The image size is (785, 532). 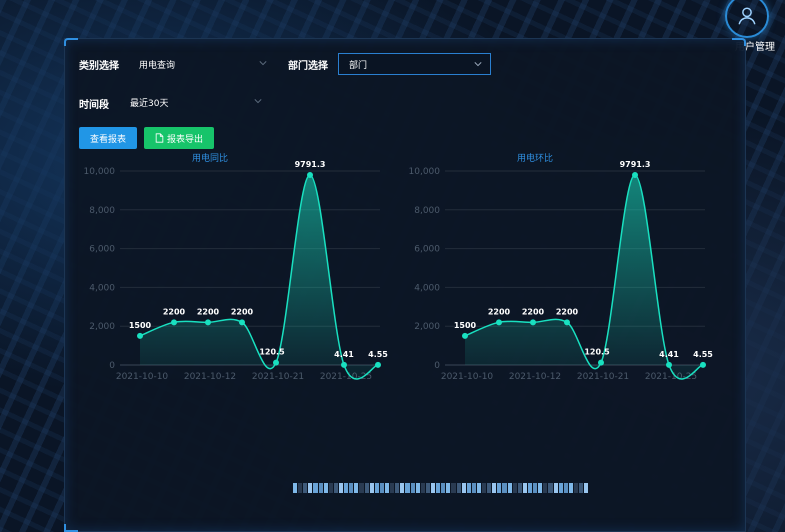 What do you see at coordinates (179, 138) in the screenshot?
I see `export-report-button: 报表导出` at bounding box center [179, 138].